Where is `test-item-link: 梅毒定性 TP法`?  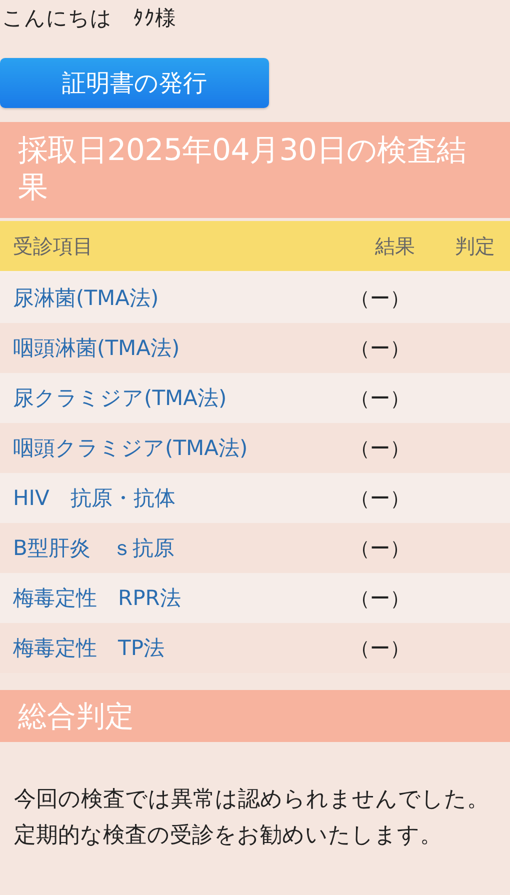 test-item-link: 梅毒定性 TP法 is located at coordinates (82, 648).